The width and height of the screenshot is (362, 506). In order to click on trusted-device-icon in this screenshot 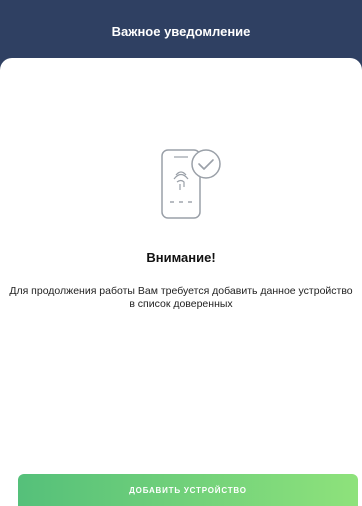, I will do `click(192, 184)`.